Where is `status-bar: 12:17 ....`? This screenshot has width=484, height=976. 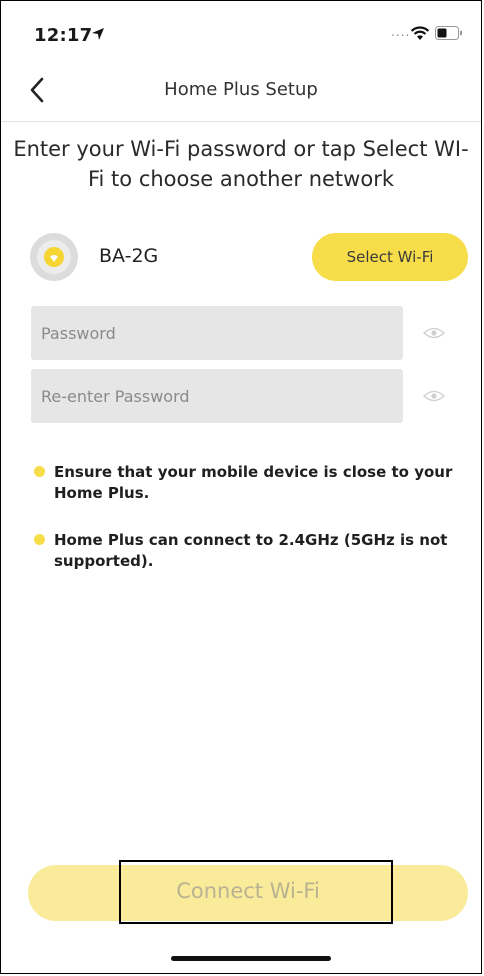 status-bar: 12:17 .... is located at coordinates (241, 36).